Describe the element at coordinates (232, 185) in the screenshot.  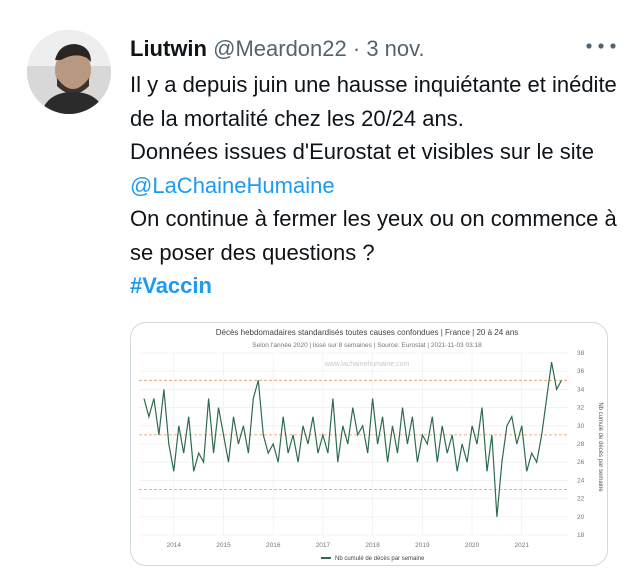
I see `mention-link: @LaChaineHumaine` at that location.